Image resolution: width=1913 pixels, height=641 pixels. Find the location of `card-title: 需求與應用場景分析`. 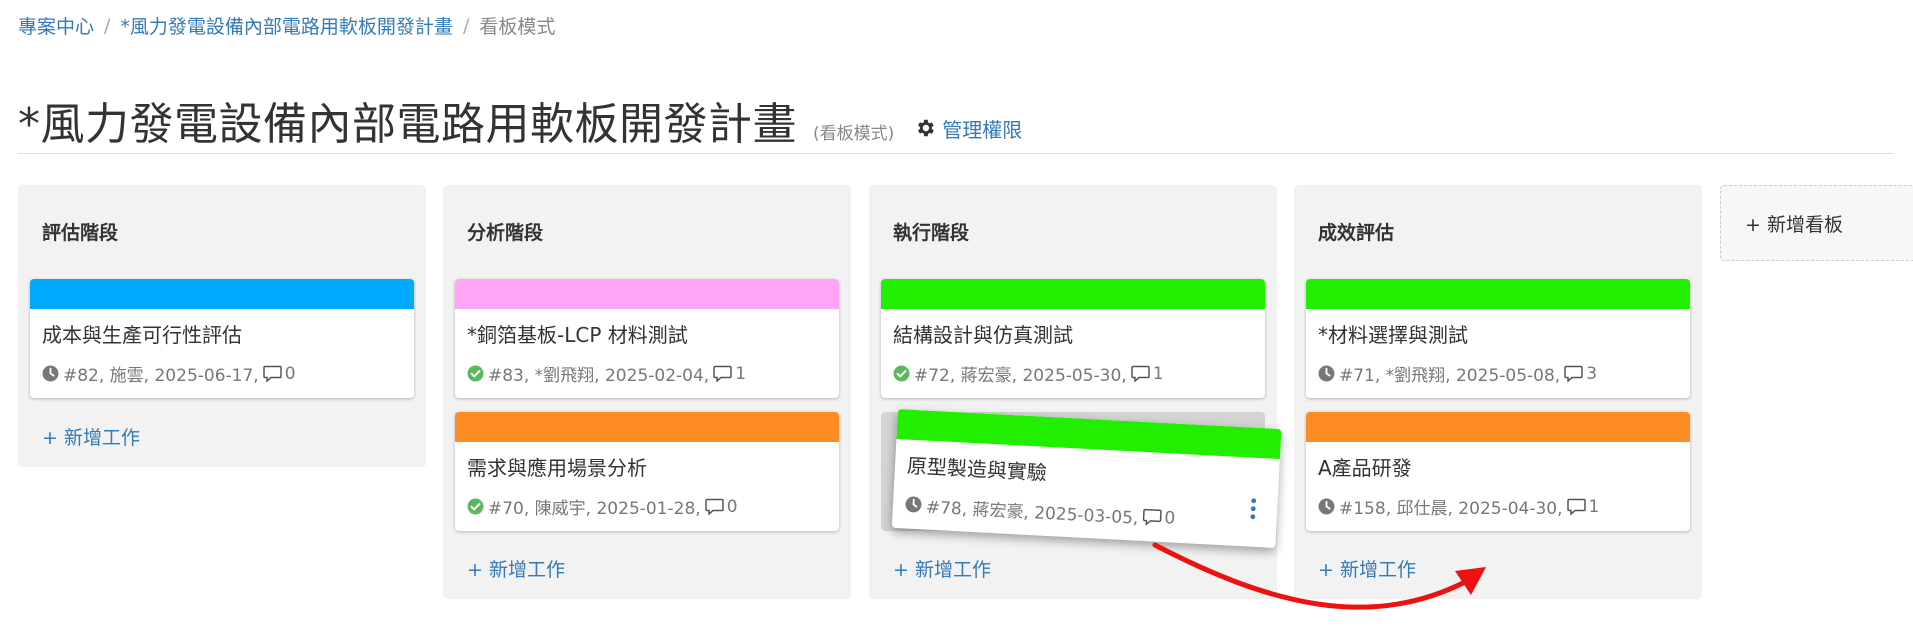

card-title: 需求與應用場景分析 is located at coordinates (557, 468).